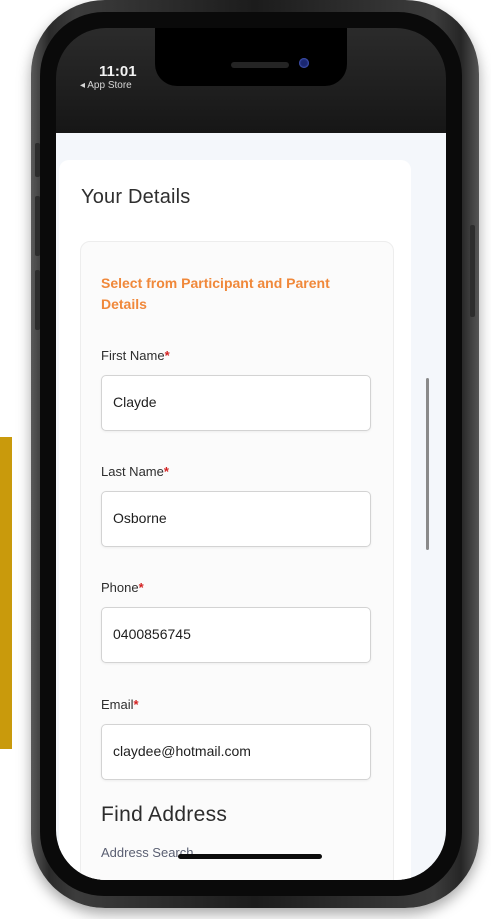 This screenshot has width=491, height=919. I want to click on phone-label-text: Phone, so click(120, 587).